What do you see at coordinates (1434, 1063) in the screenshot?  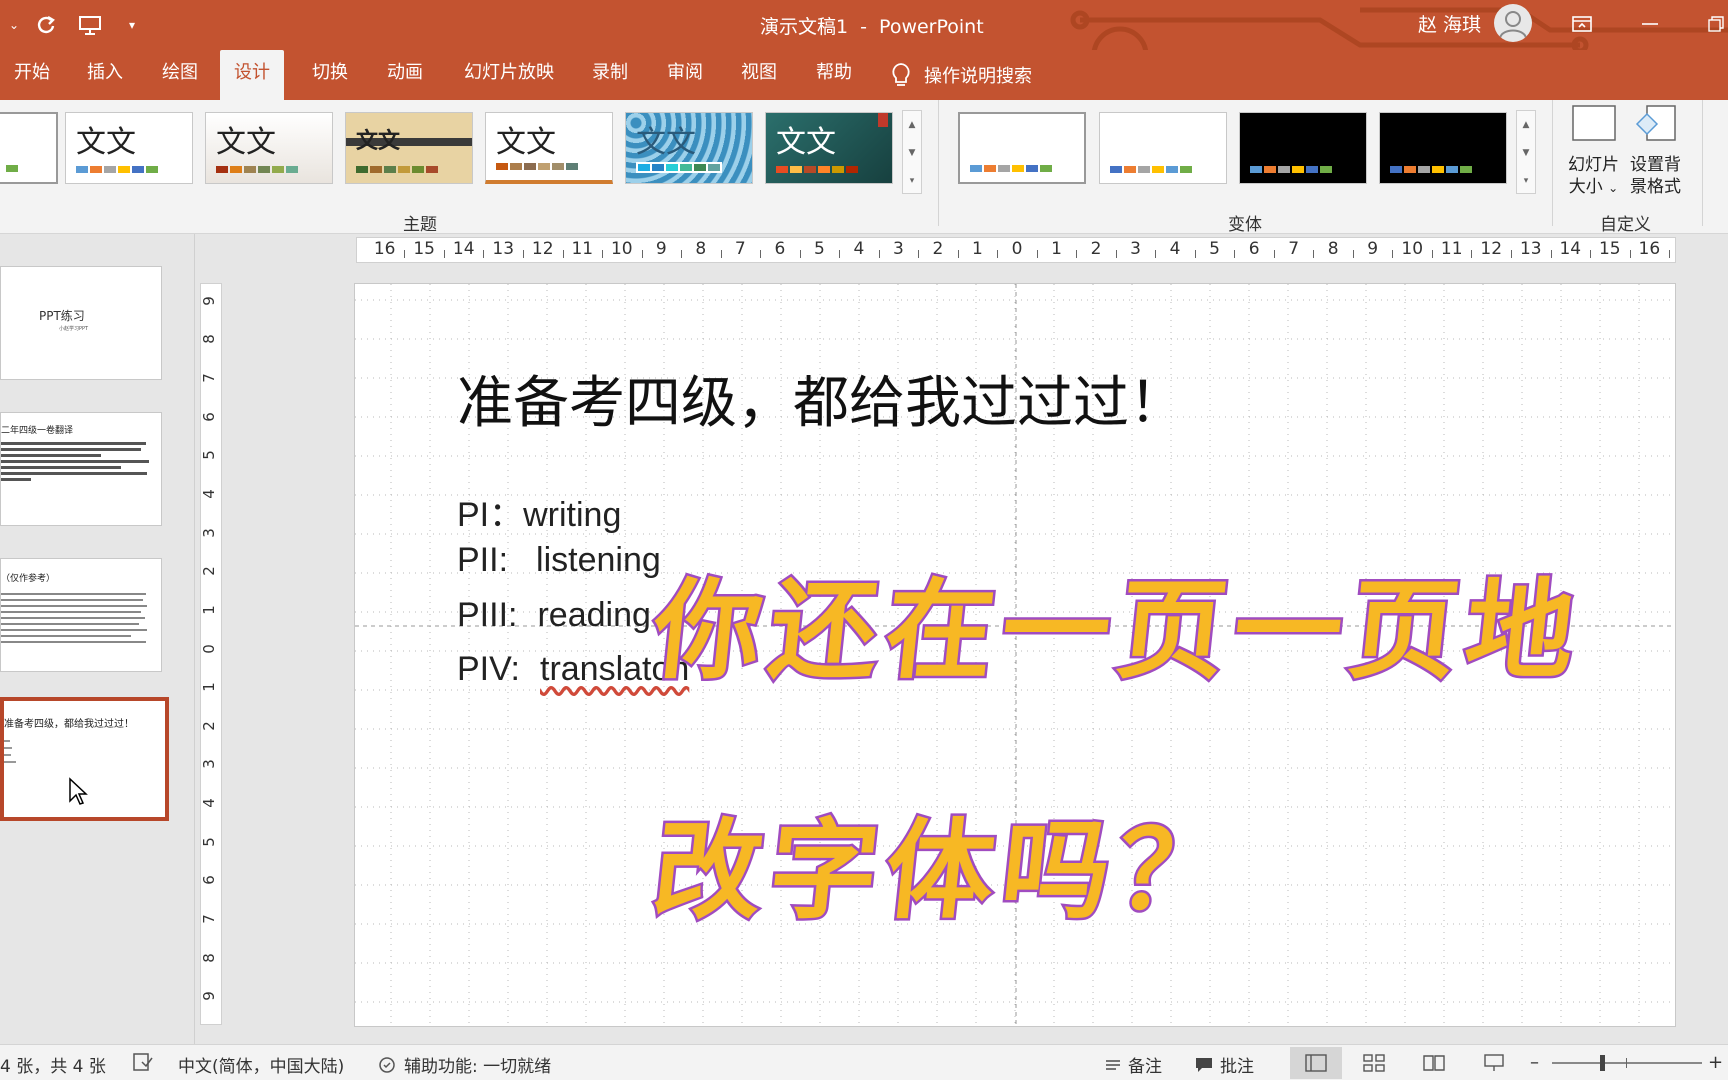 I see `reading-view-button` at bounding box center [1434, 1063].